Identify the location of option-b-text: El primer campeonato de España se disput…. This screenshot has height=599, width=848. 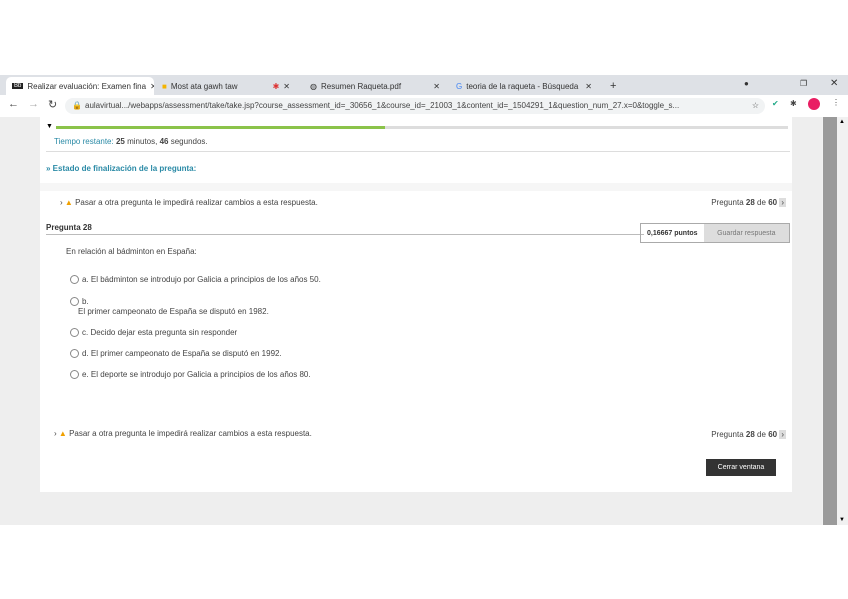
(173, 311).